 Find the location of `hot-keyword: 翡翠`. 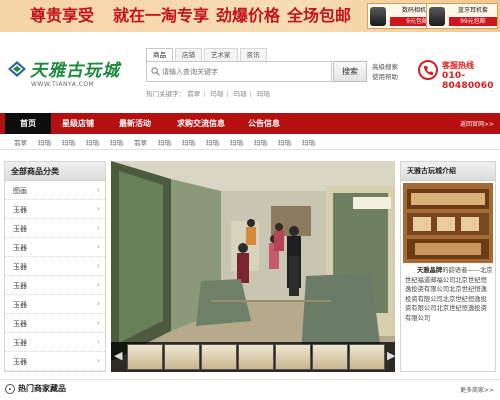

hot-keyword: 翡翠 is located at coordinates (193, 94).